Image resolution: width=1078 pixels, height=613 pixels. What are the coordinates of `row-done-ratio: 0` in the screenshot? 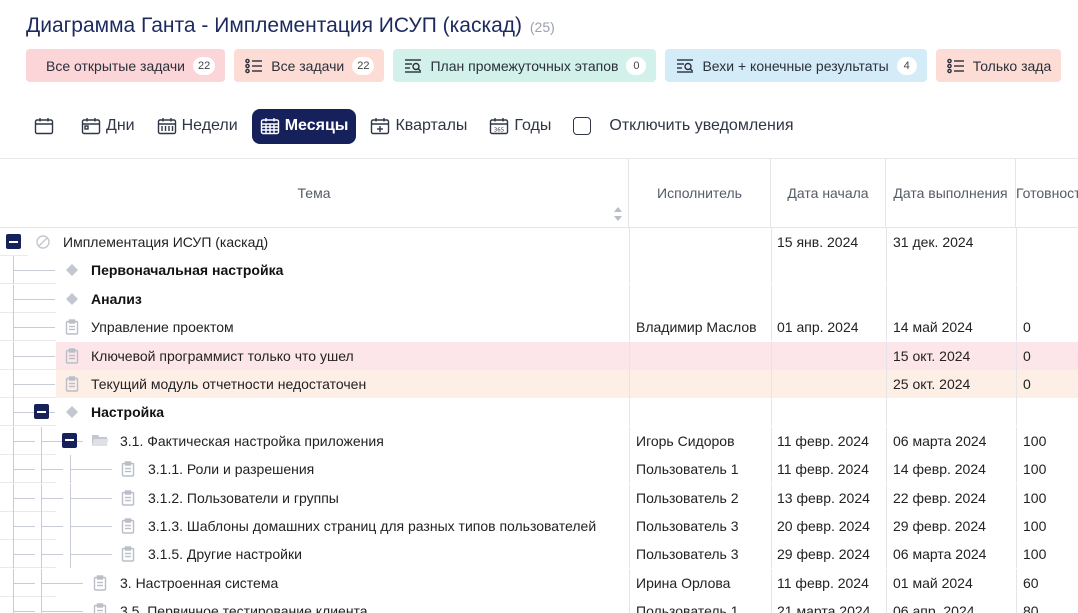 It's located at (1027, 327).